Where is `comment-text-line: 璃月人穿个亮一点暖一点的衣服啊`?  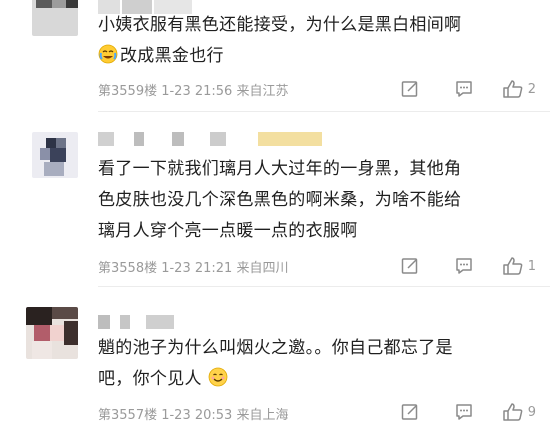 comment-text-line: 璃月人穿个亮一点暖一点的衣服啊 is located at coordinates (228, 231).